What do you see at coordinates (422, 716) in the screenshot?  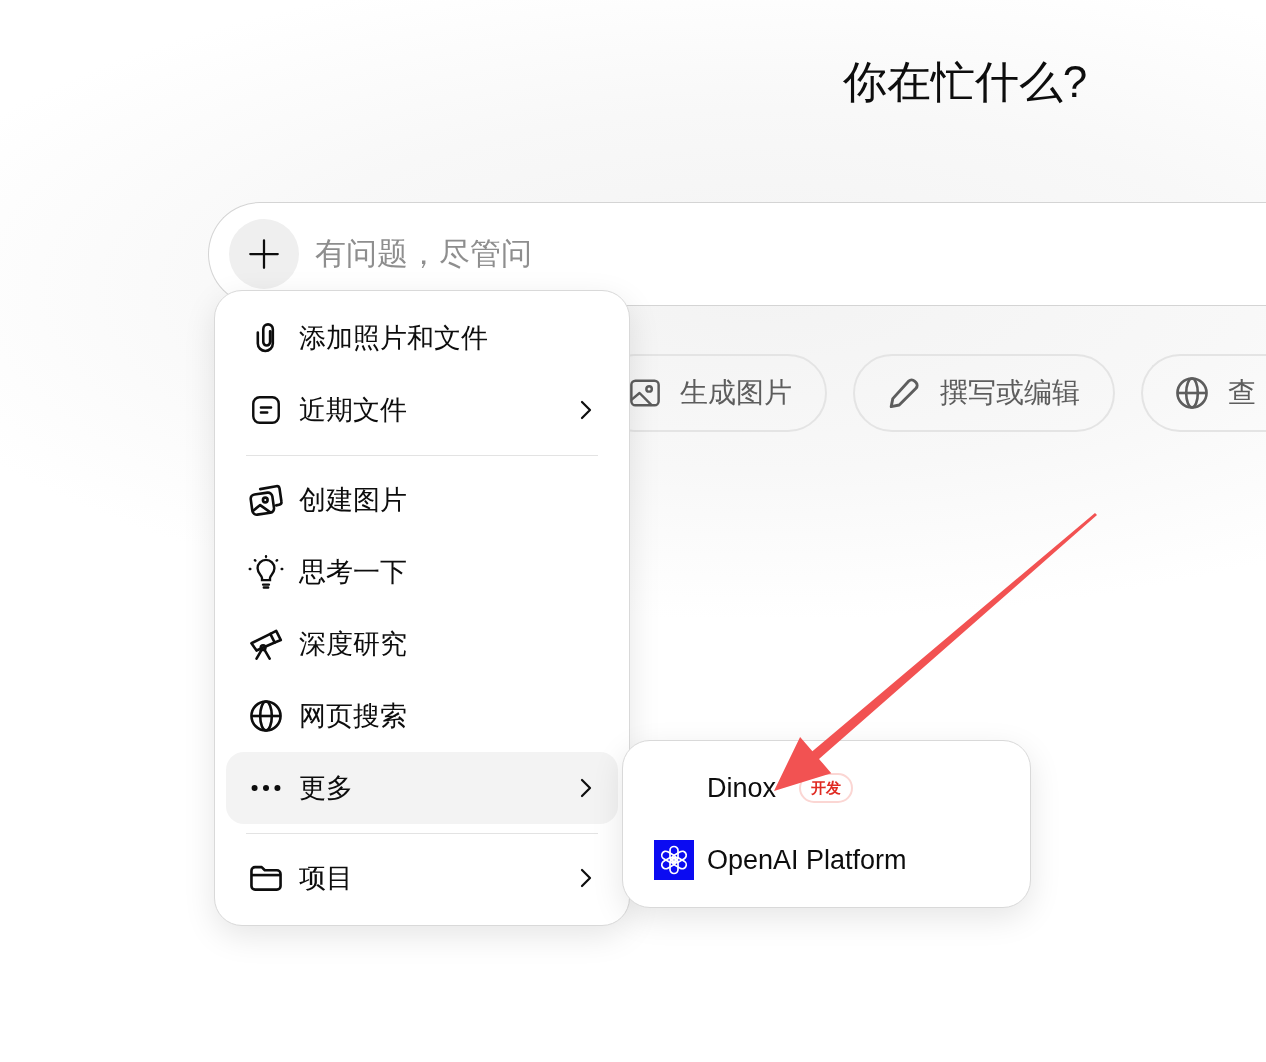 I see `menu-item: 网页搜索` at bounding box center [422, 716].